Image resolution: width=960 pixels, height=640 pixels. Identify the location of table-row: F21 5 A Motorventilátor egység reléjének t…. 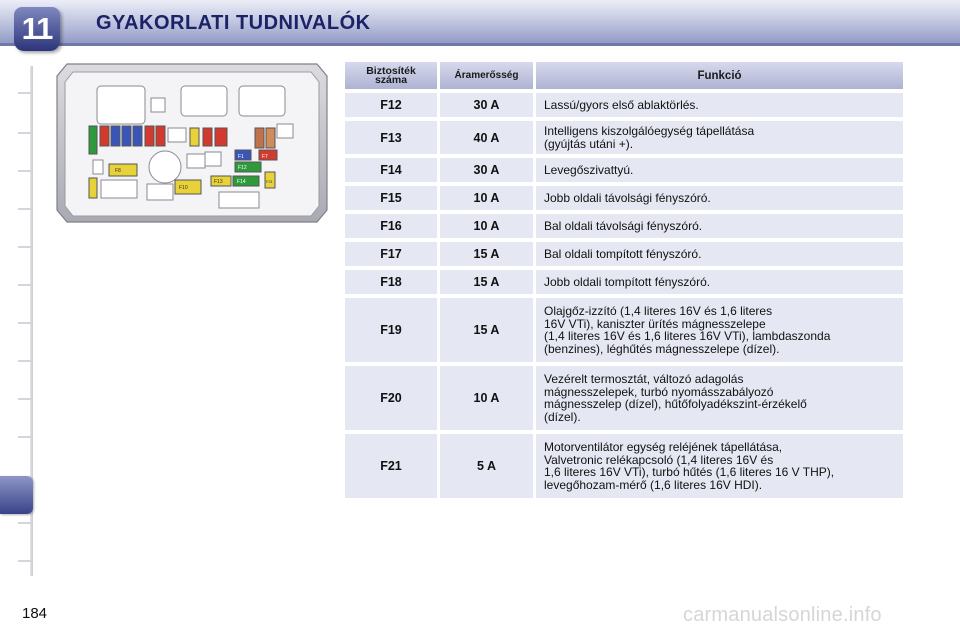
(625, 466).